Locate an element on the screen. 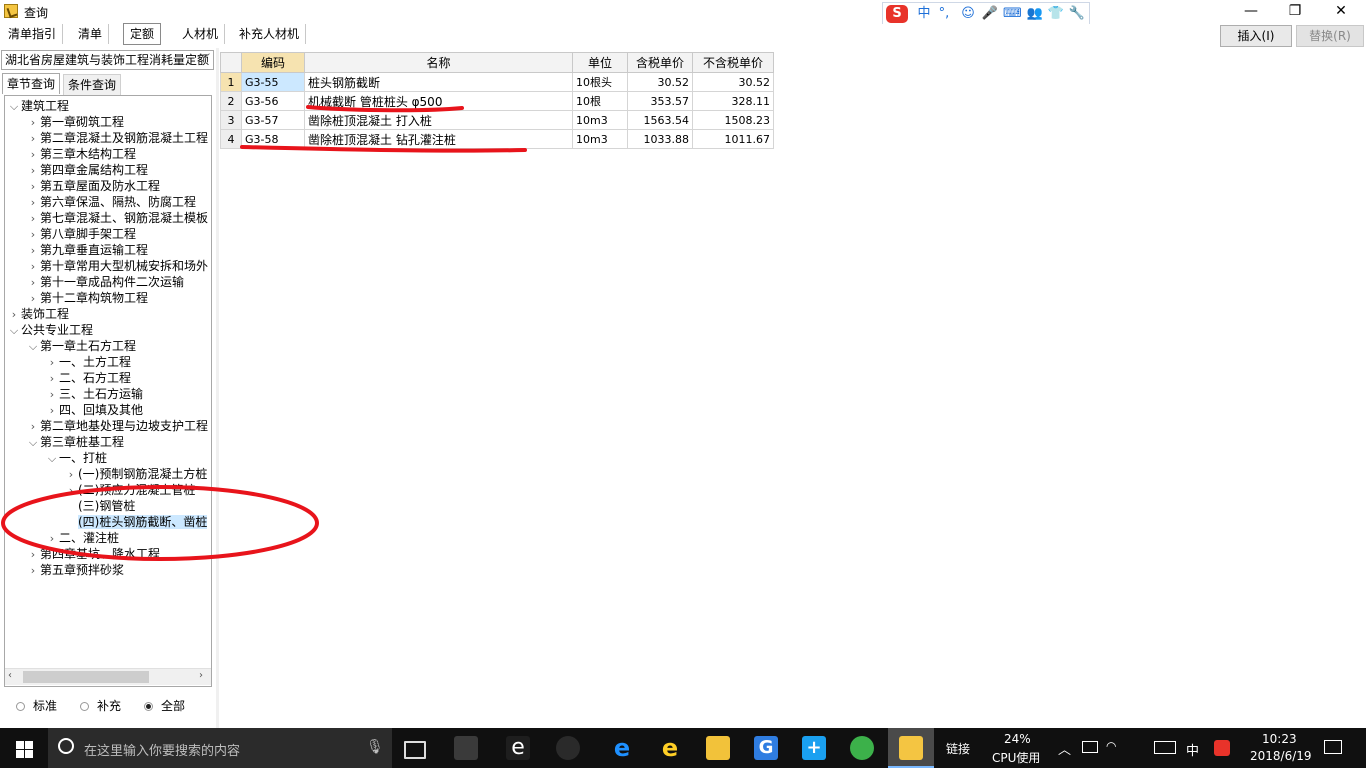 The image size is (1366, 768). ime-punct-icon: °, is located at coordinates (944, 14).